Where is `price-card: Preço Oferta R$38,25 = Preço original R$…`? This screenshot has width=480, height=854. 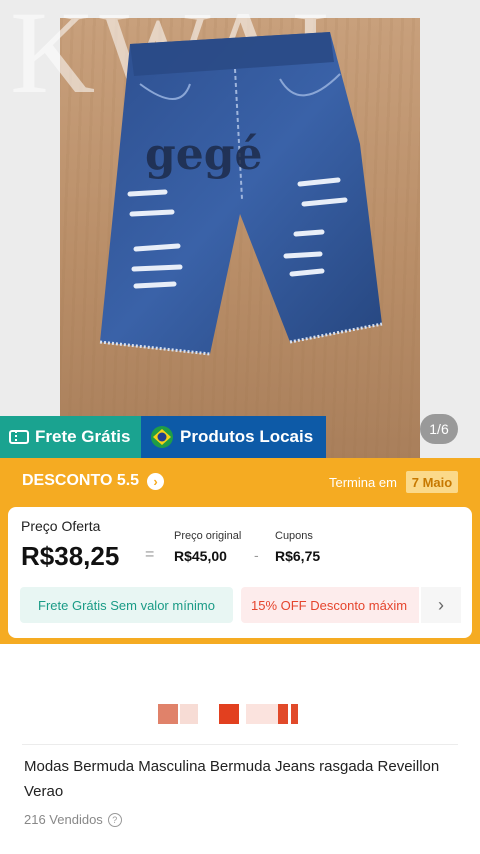 price-card: Preço Oferta R$38,25 = Preço original R$… is located at coordinates (240, 572).